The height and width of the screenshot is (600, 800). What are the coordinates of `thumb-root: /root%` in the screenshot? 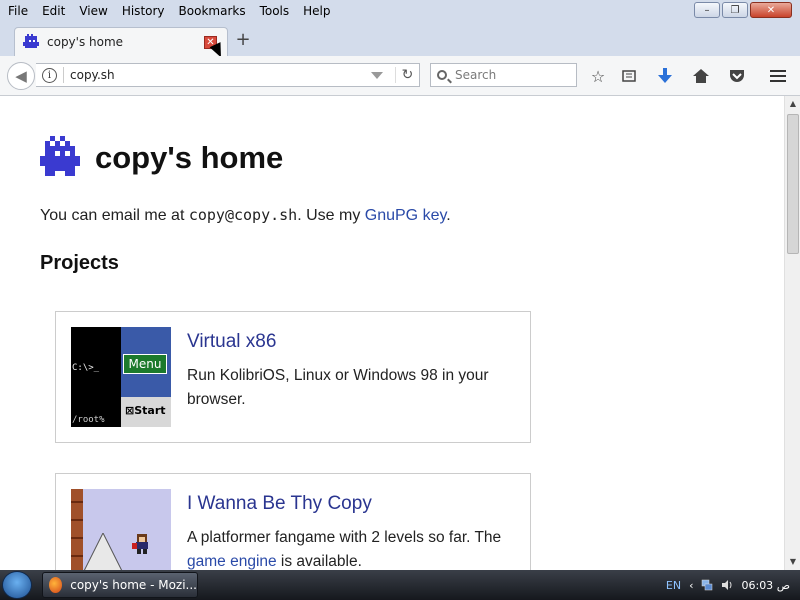 It's located at (88, 420).